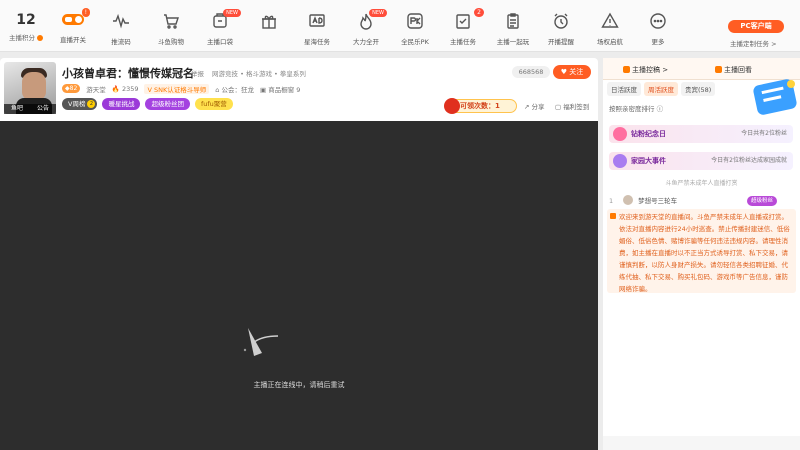 This screenshot has width=800, height=450. I want to click on toolbar-item-label: 大力全开, so click(366, 42).